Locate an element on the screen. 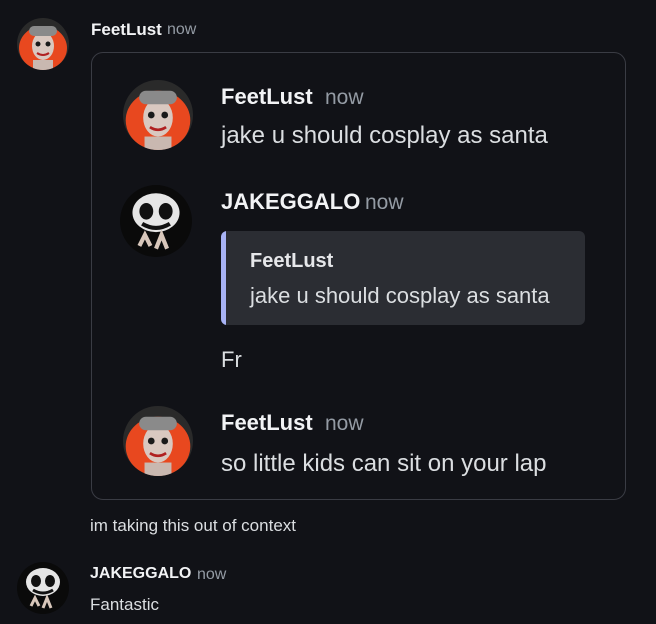  quoted-author: FeetLust is located at coordinates (292, 261).